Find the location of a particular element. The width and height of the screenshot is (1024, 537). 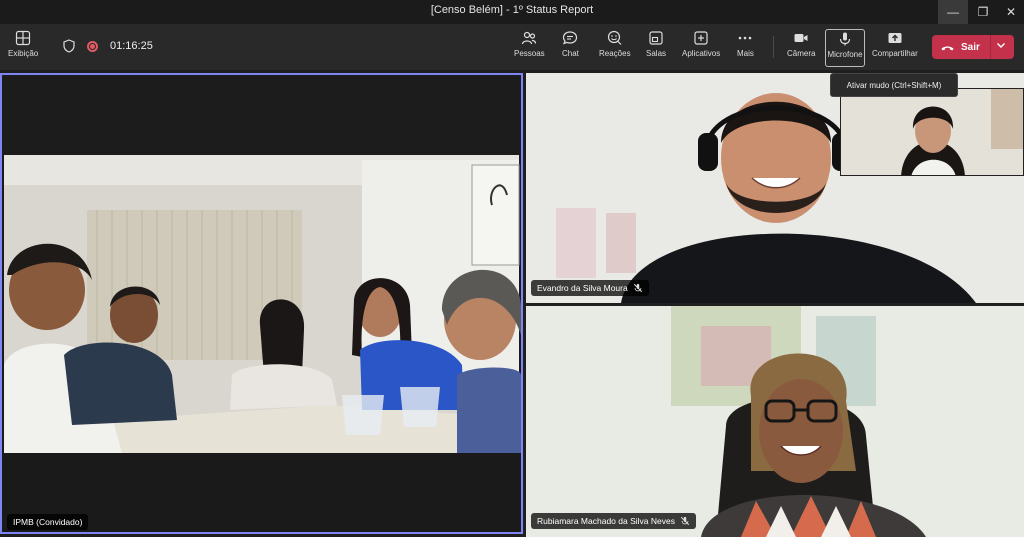

restore-icon: ❐ is located at coordinates (983, 12).